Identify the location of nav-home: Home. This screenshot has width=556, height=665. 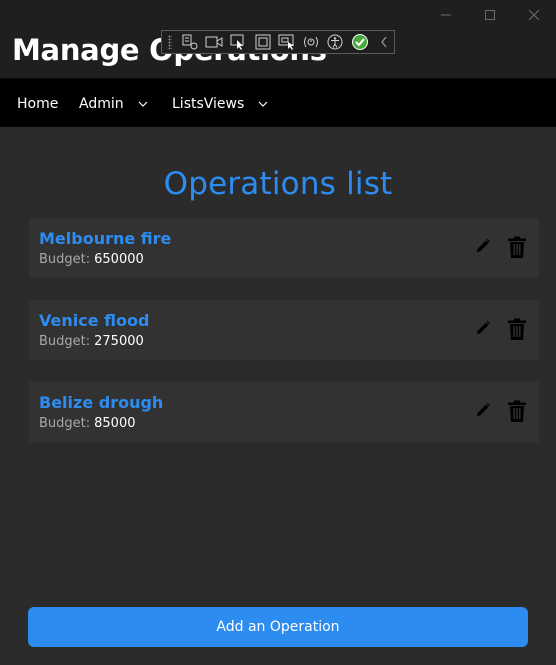
(37, 104).